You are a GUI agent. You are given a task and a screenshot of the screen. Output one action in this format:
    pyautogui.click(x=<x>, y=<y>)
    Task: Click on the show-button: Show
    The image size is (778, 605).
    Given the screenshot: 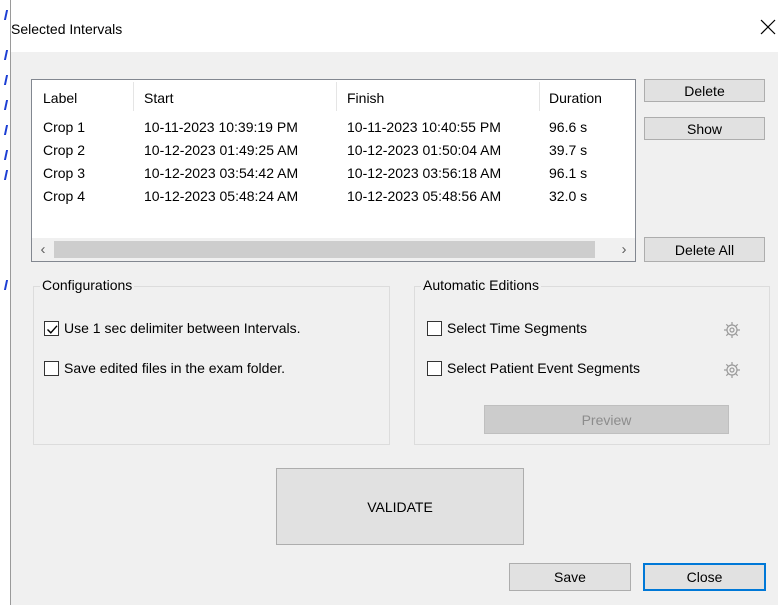 What is the action you would take?
    pyautogui.click(x=704, y=128)
    